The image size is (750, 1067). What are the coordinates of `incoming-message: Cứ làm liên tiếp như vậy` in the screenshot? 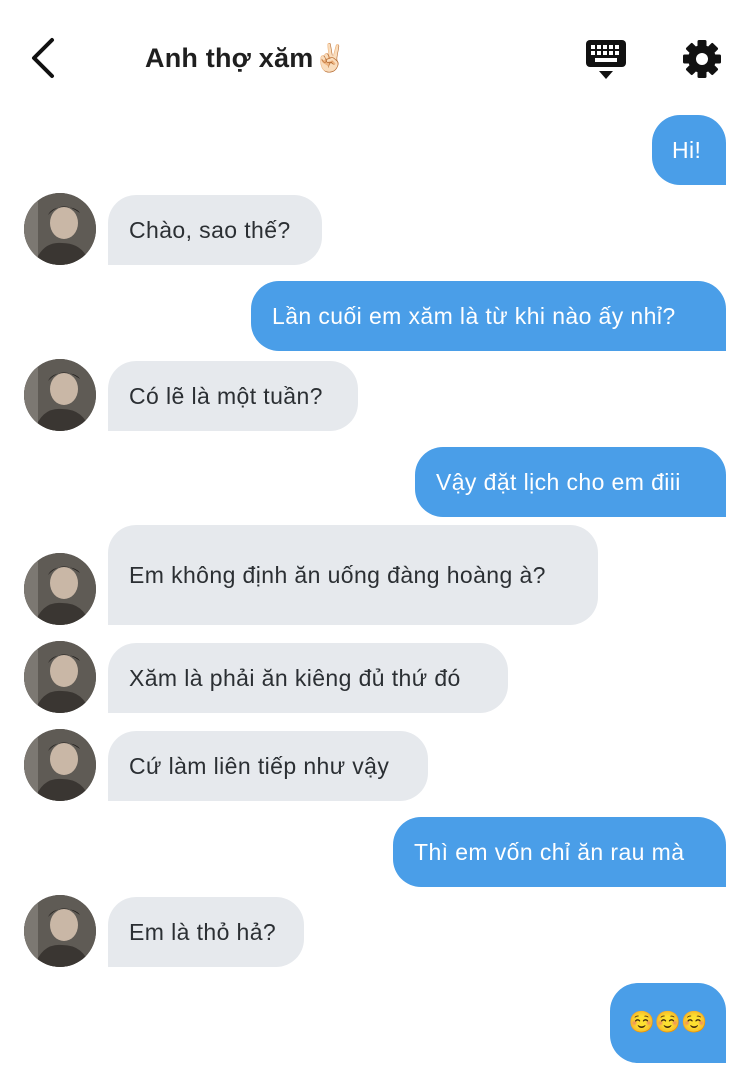 It's located at (268, 766).